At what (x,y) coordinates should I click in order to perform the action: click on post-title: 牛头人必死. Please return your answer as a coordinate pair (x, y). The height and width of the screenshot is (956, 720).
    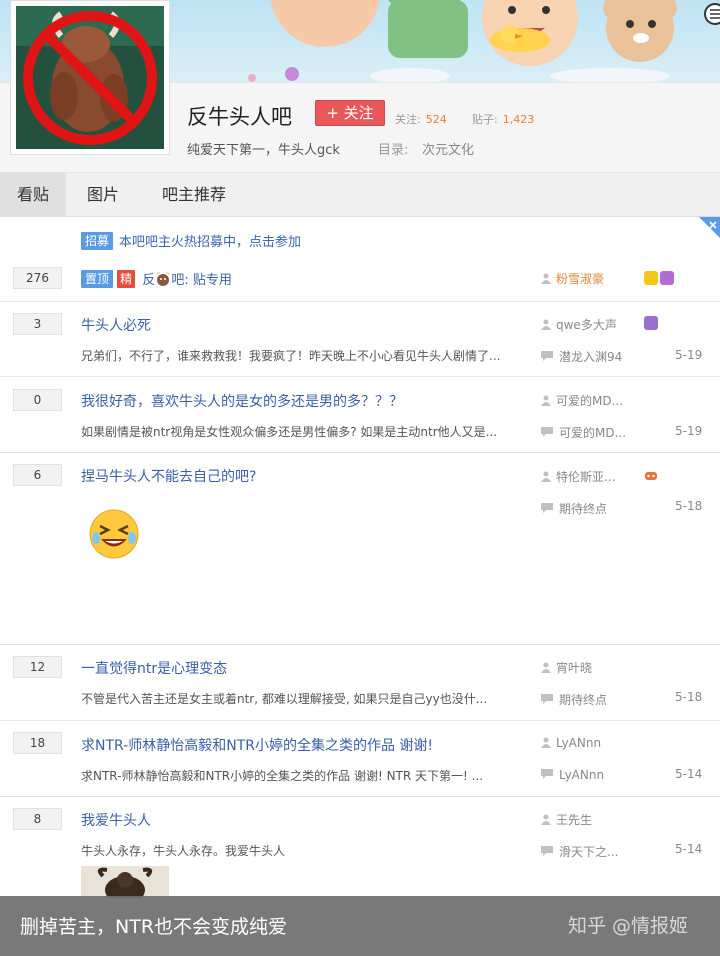
    Looking at the image, I should click on (116, 325).